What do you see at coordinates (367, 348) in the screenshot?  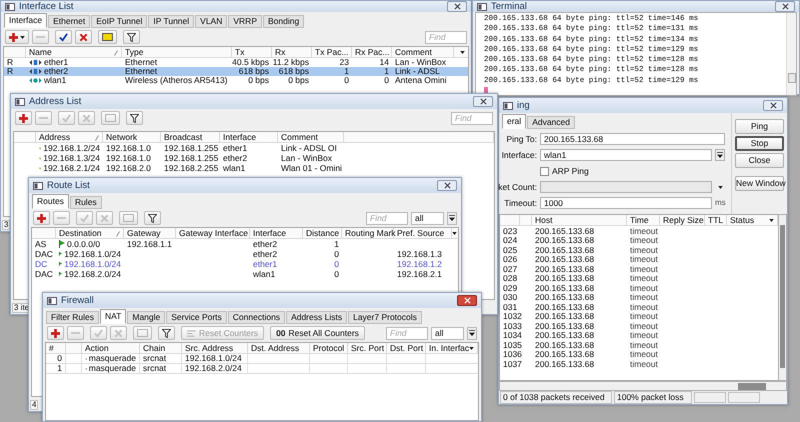 I see `column-header: Src. Port` at bounding box center [367, 348].